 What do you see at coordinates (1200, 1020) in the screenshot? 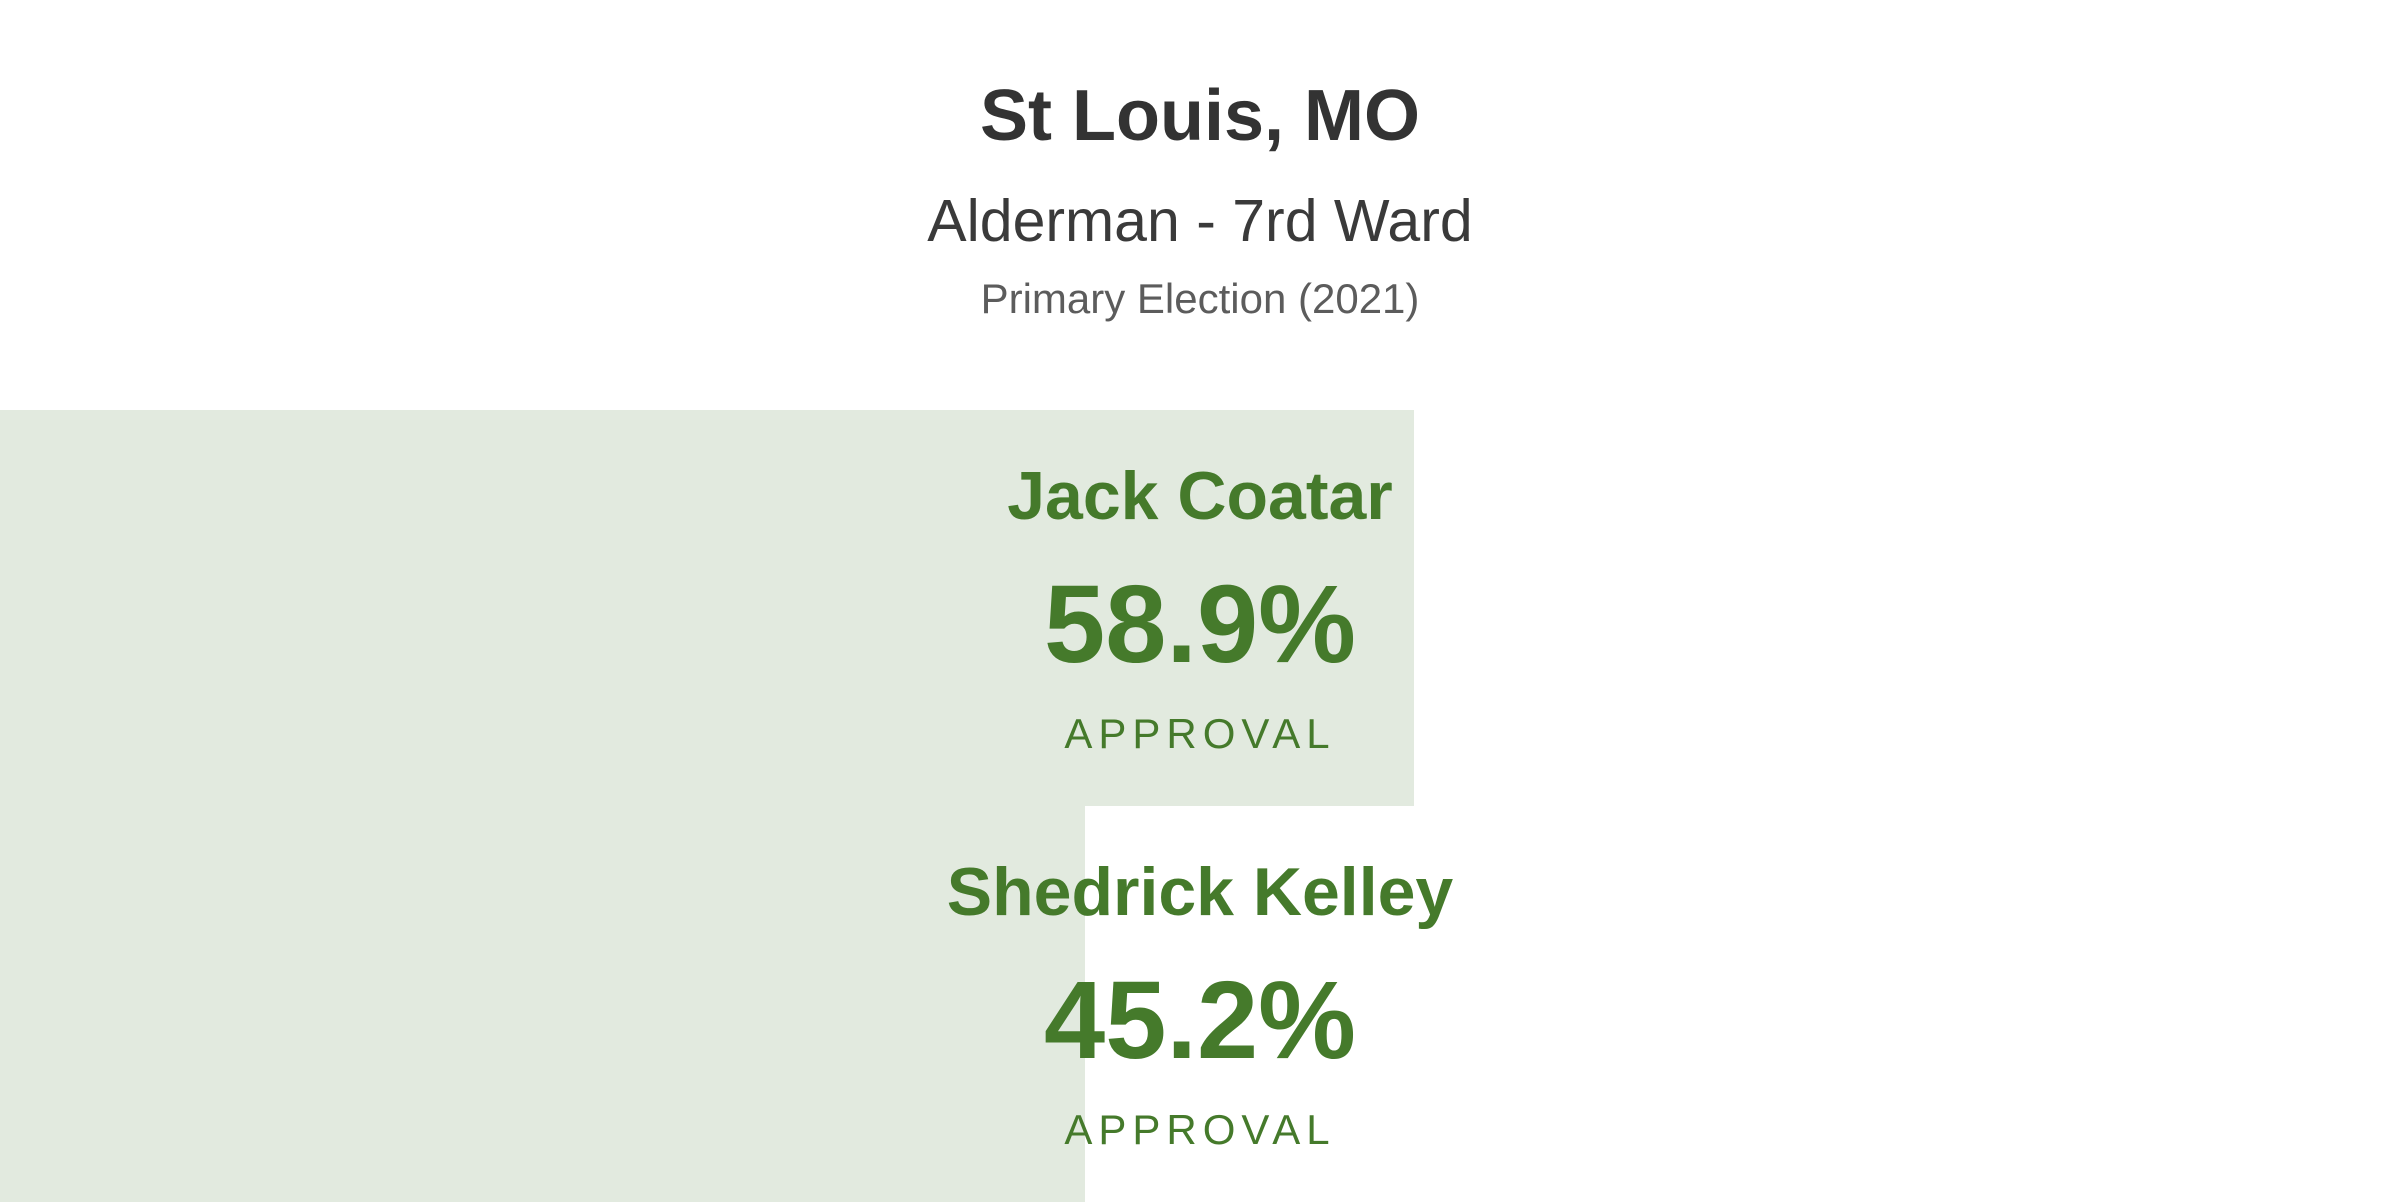
I see `candidate-approval-value: 45.2%` at bounding box center [1200, 1020].